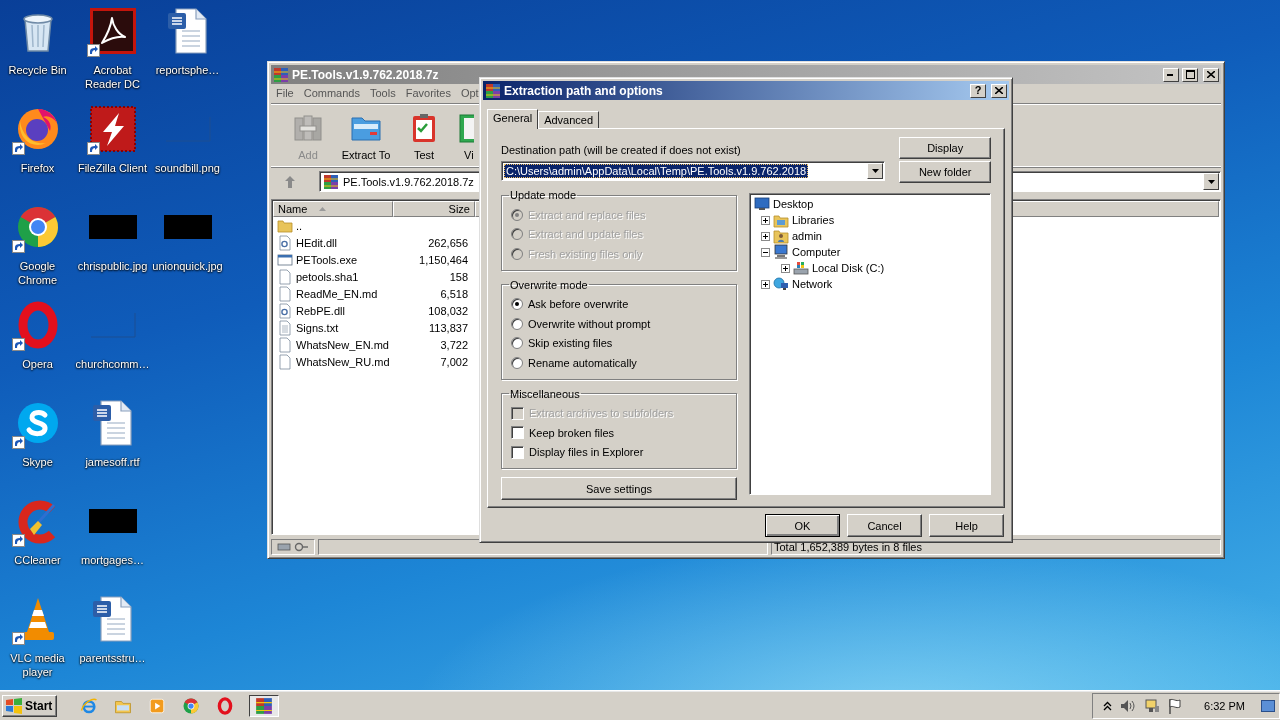  I want to click on dialog-button: Cancel, so click(884, 525).